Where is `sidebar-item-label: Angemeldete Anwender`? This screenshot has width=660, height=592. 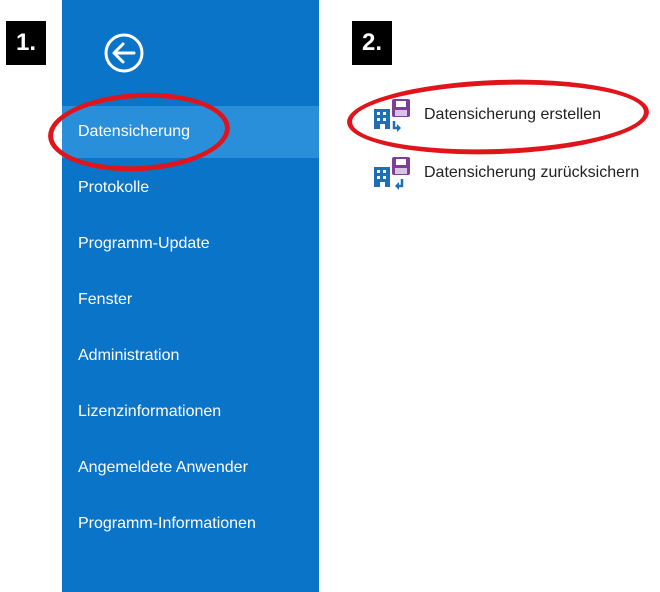 sidebar-item-label: Angemeldete Anwender is located at coordinates (163, 467).